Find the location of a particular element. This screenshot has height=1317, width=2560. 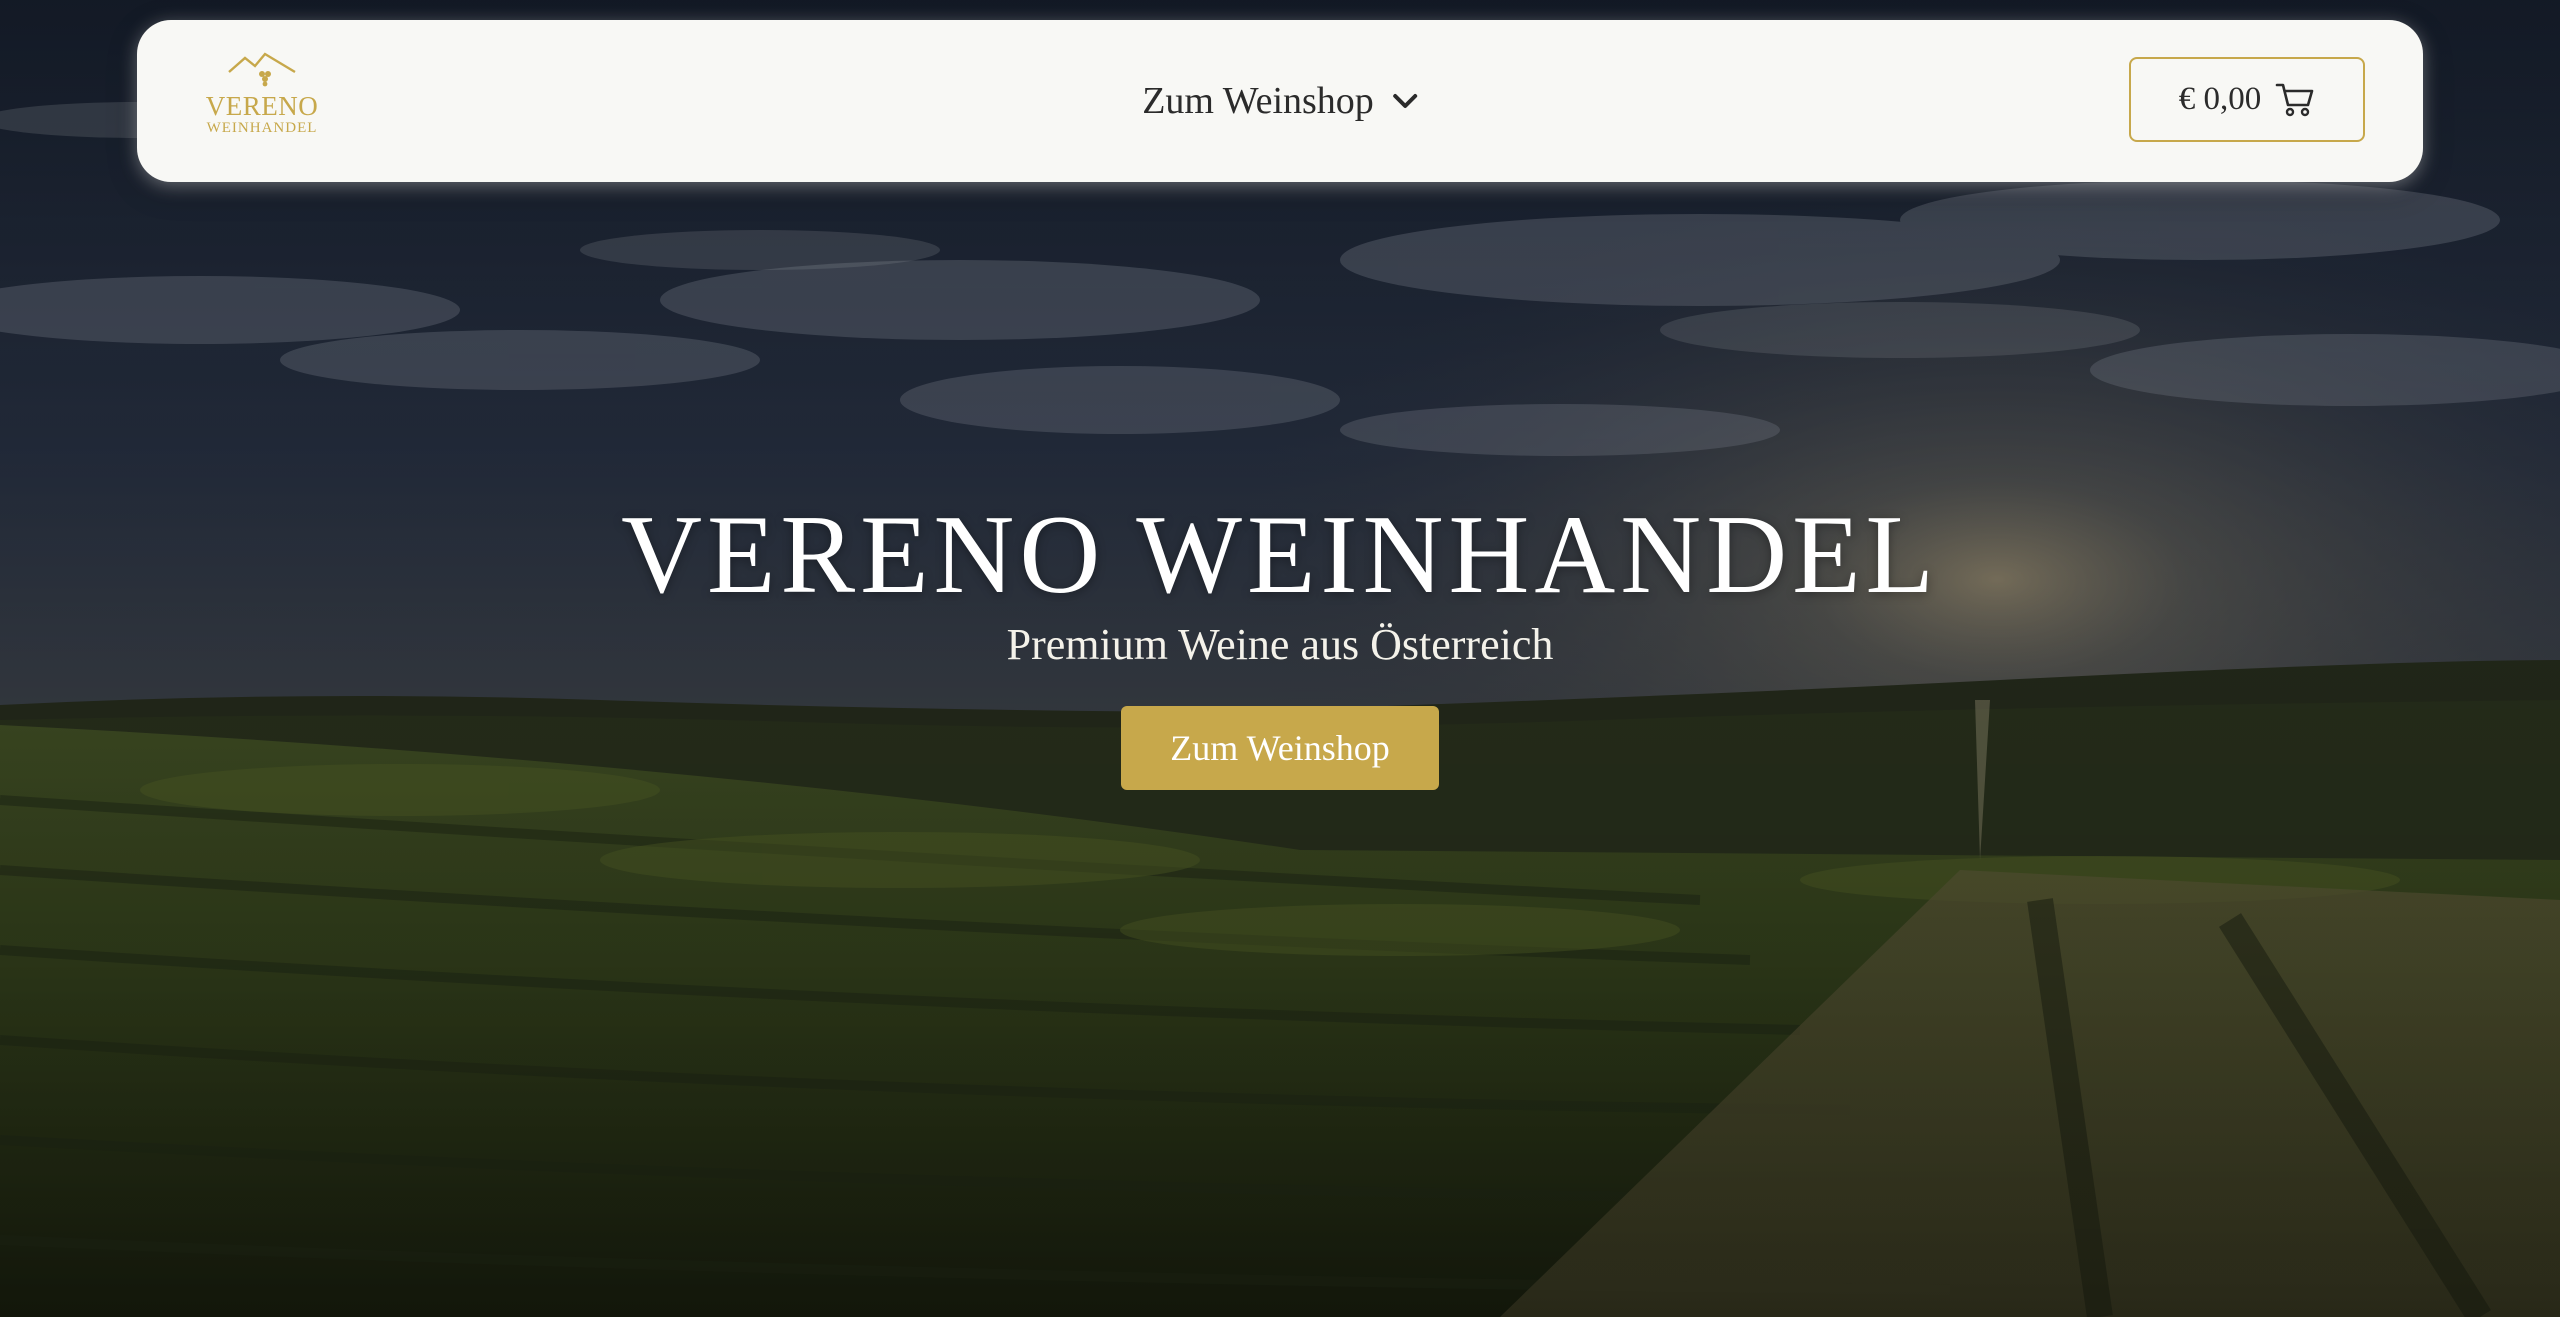

logo-brand-text: VERENO is located at coordinates (262, 106).